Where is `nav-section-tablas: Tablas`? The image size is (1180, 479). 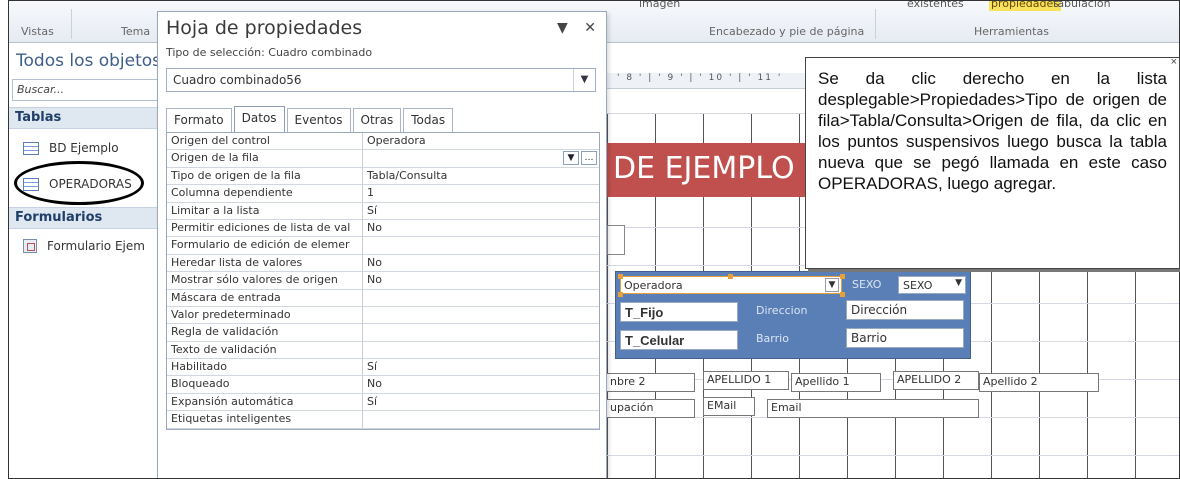
nav-section-tablas: Tablas is located at coordinates (89, 118).